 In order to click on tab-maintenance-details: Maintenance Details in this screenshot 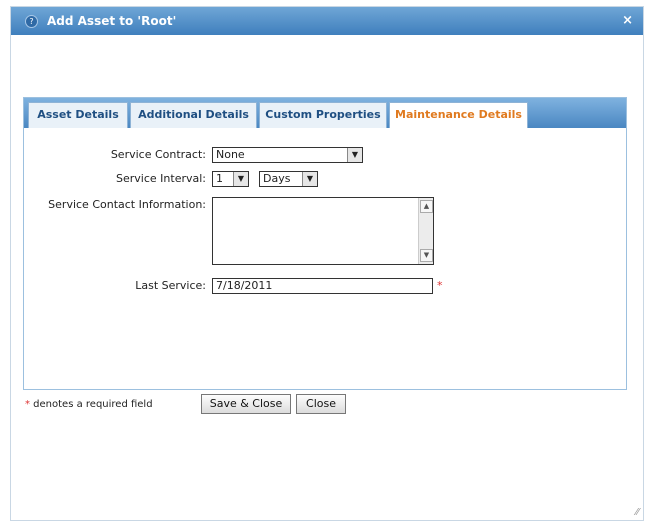, I will do `click(458, 115)`.